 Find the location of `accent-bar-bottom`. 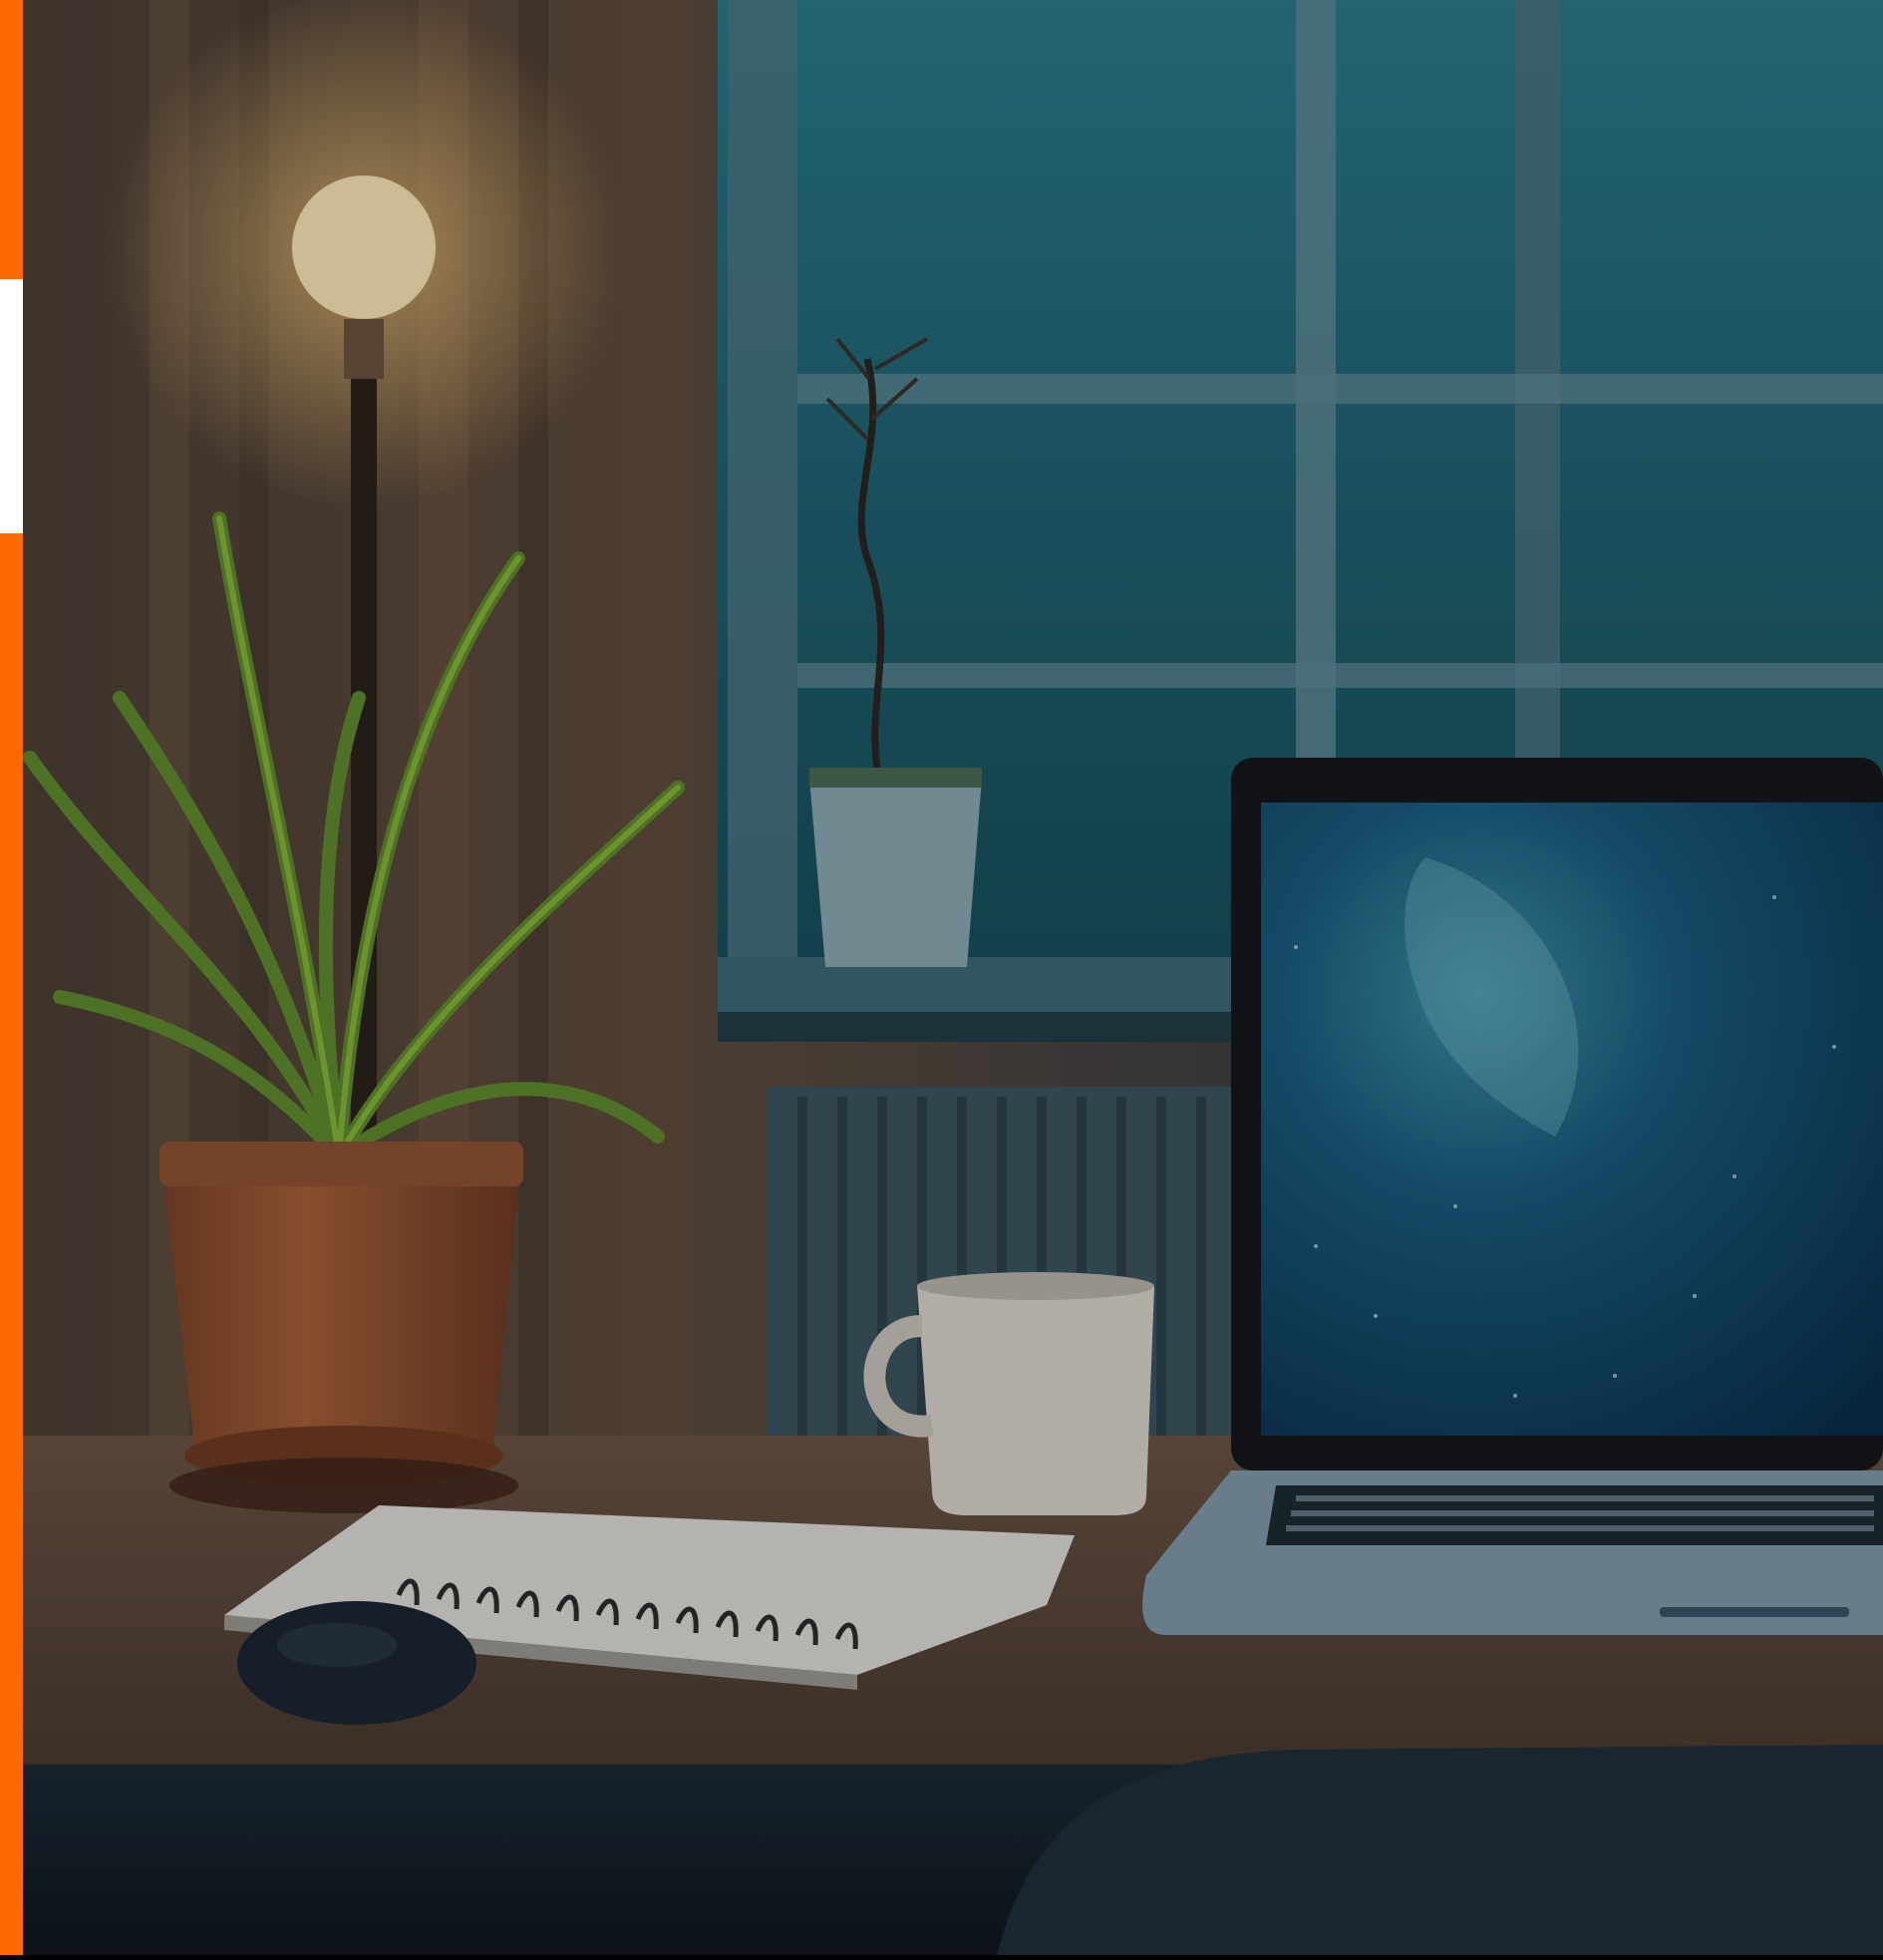

accent-bar-bottom is located at coordinates (11, 1244).